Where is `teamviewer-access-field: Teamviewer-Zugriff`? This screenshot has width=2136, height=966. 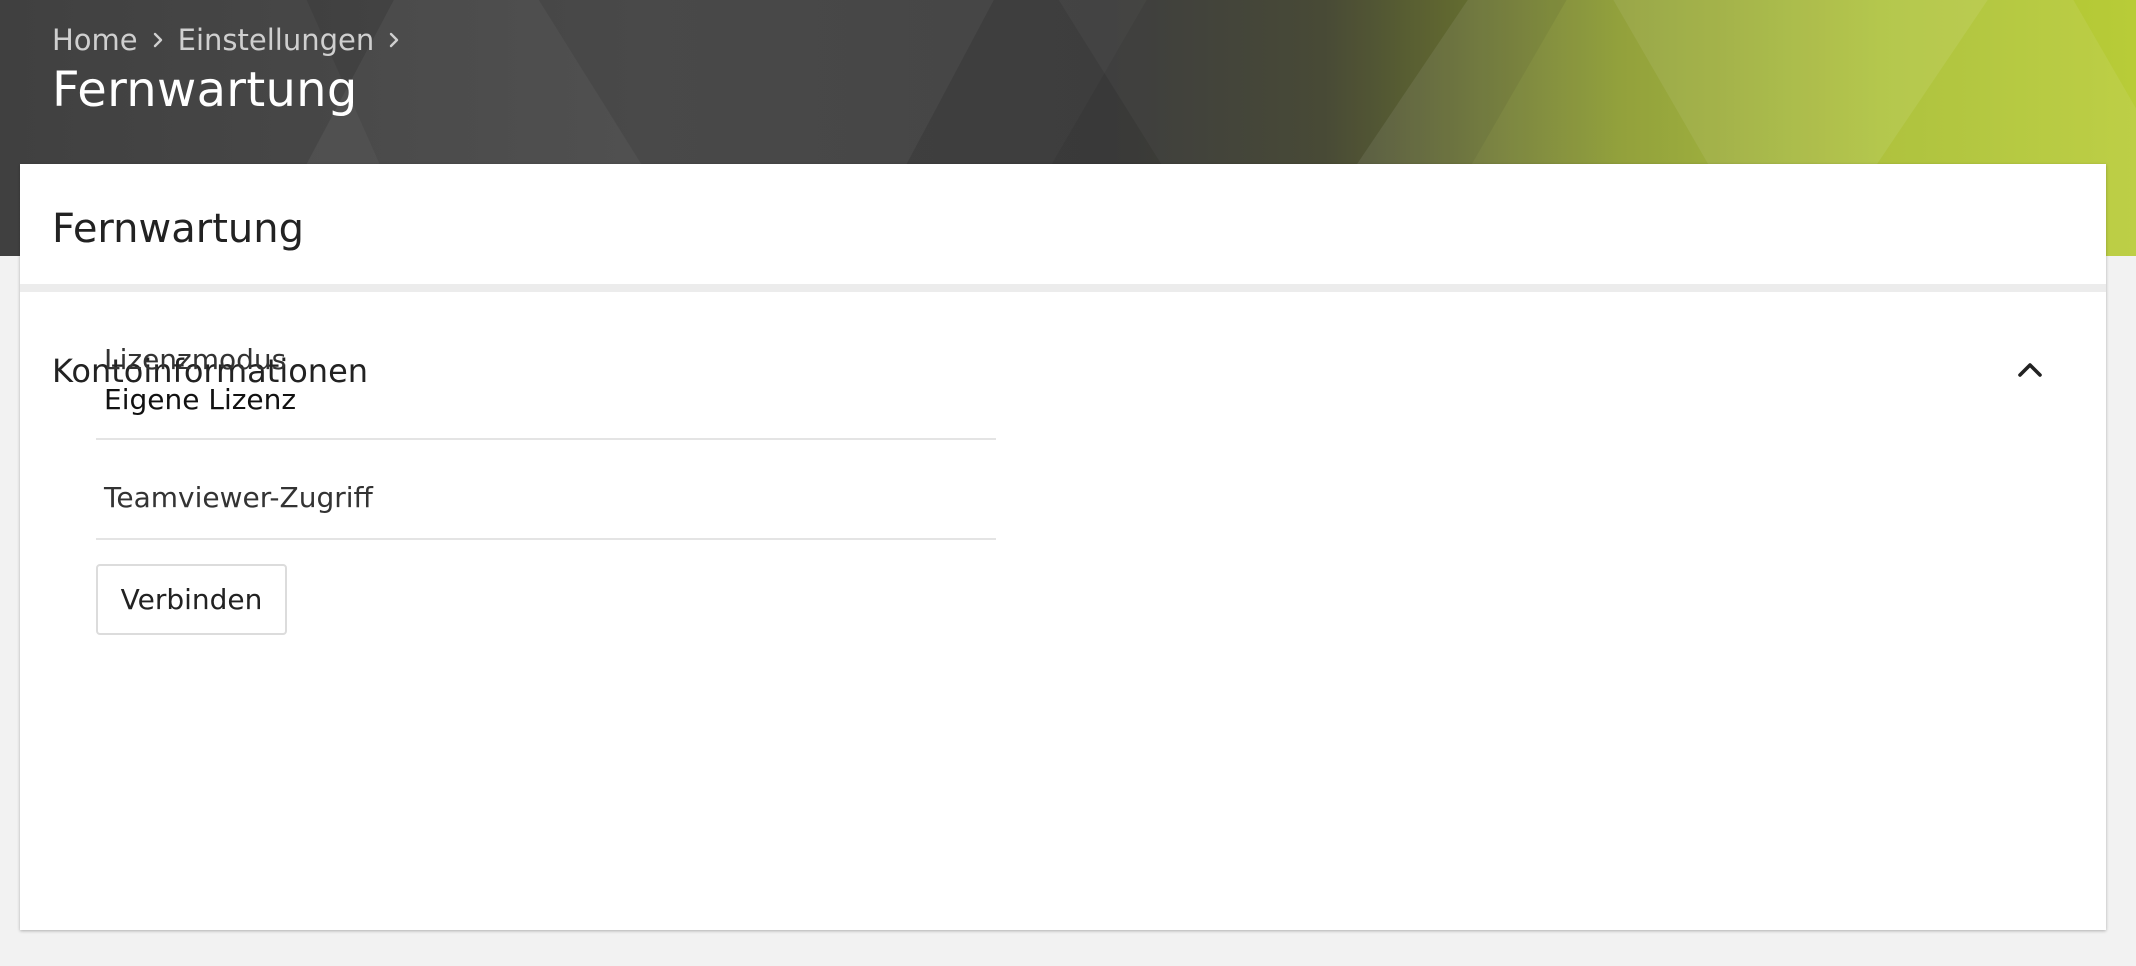 teamviewer-access-field: Teamviewer-Zugriff is located at coordinates (546, 490).